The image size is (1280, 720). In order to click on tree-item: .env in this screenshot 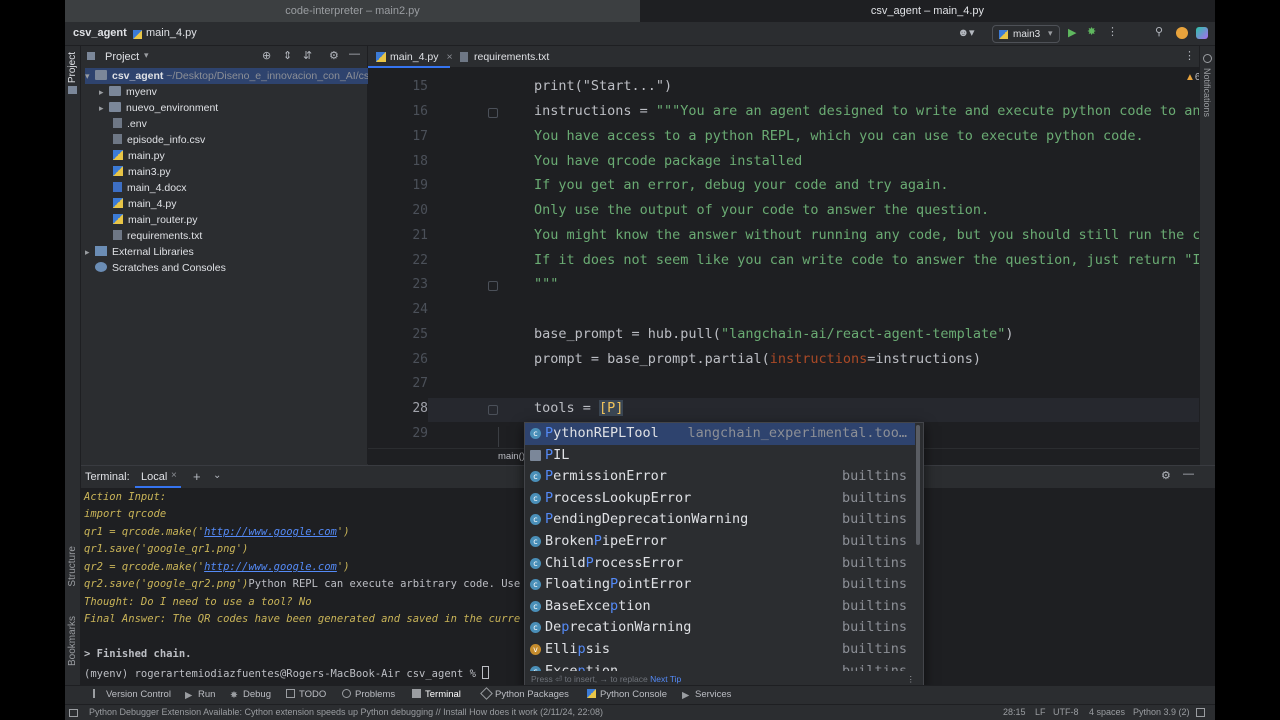, I will do `click(130, 124)`.